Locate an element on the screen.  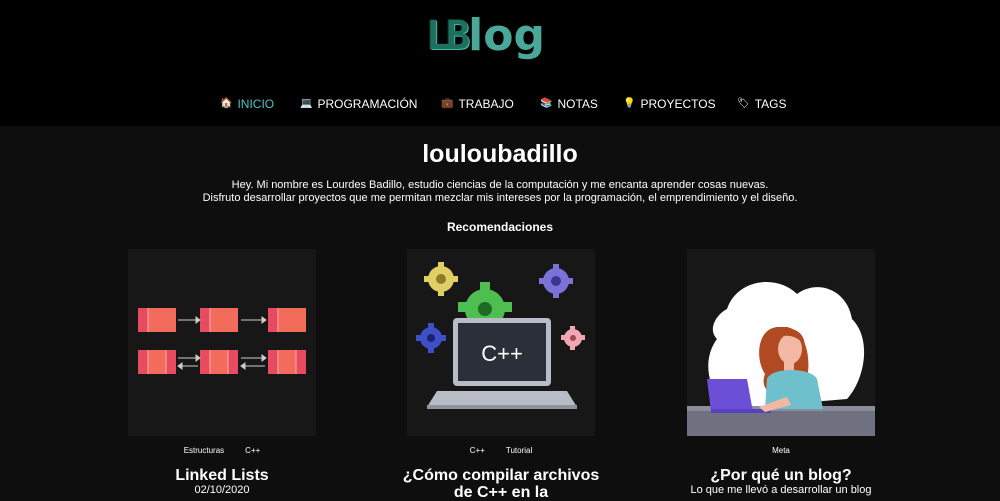
nav-label: PROYECTOS is located at coordinates (678, 104).